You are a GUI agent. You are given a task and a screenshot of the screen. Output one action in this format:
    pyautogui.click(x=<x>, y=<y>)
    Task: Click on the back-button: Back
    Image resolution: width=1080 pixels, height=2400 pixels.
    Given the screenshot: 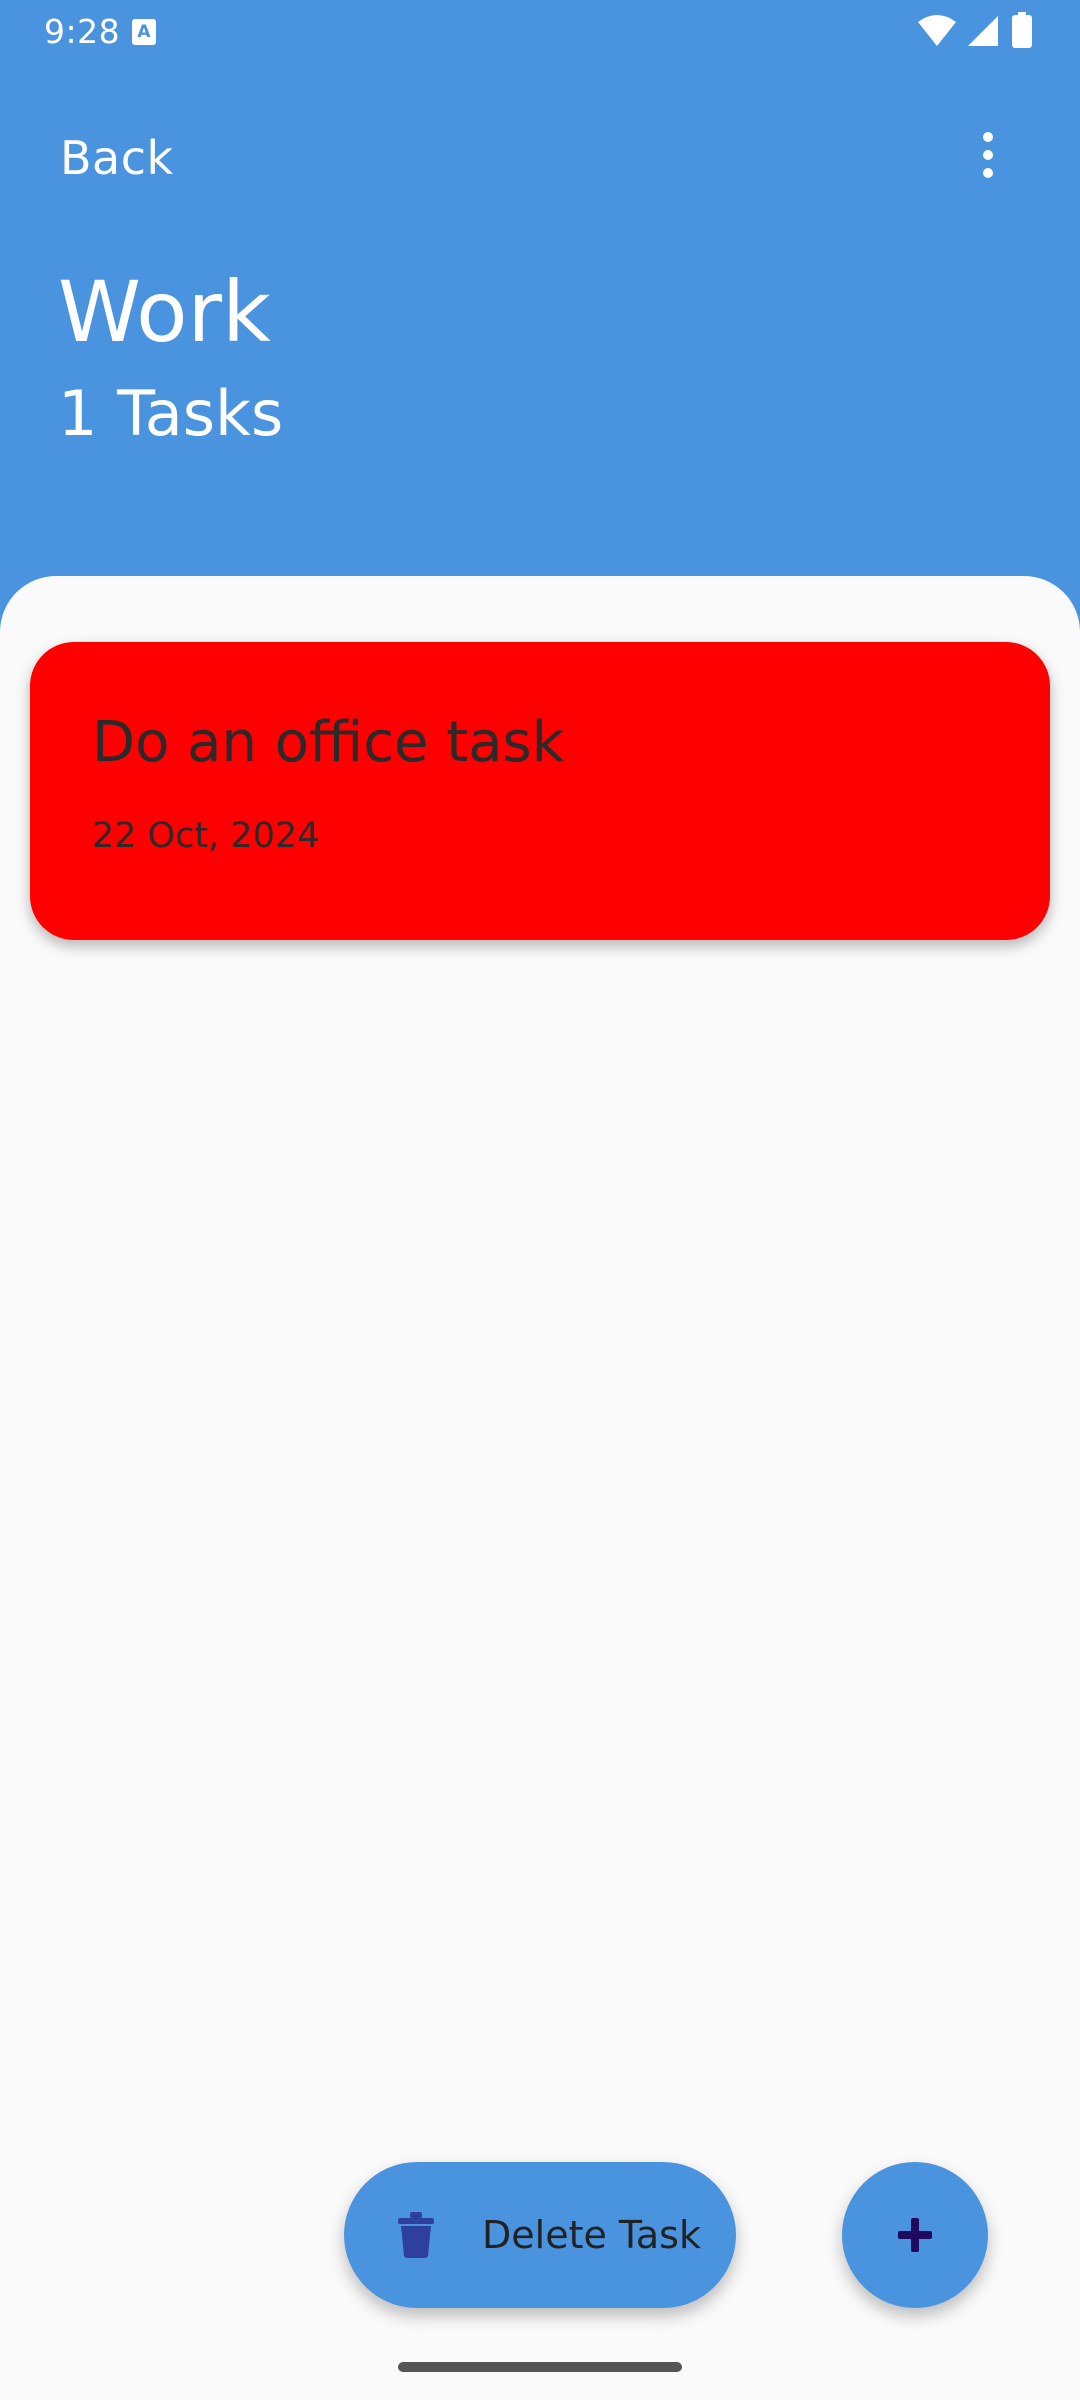 What is the action you would take?
    pyautogui.click(x=117, y=158)
    